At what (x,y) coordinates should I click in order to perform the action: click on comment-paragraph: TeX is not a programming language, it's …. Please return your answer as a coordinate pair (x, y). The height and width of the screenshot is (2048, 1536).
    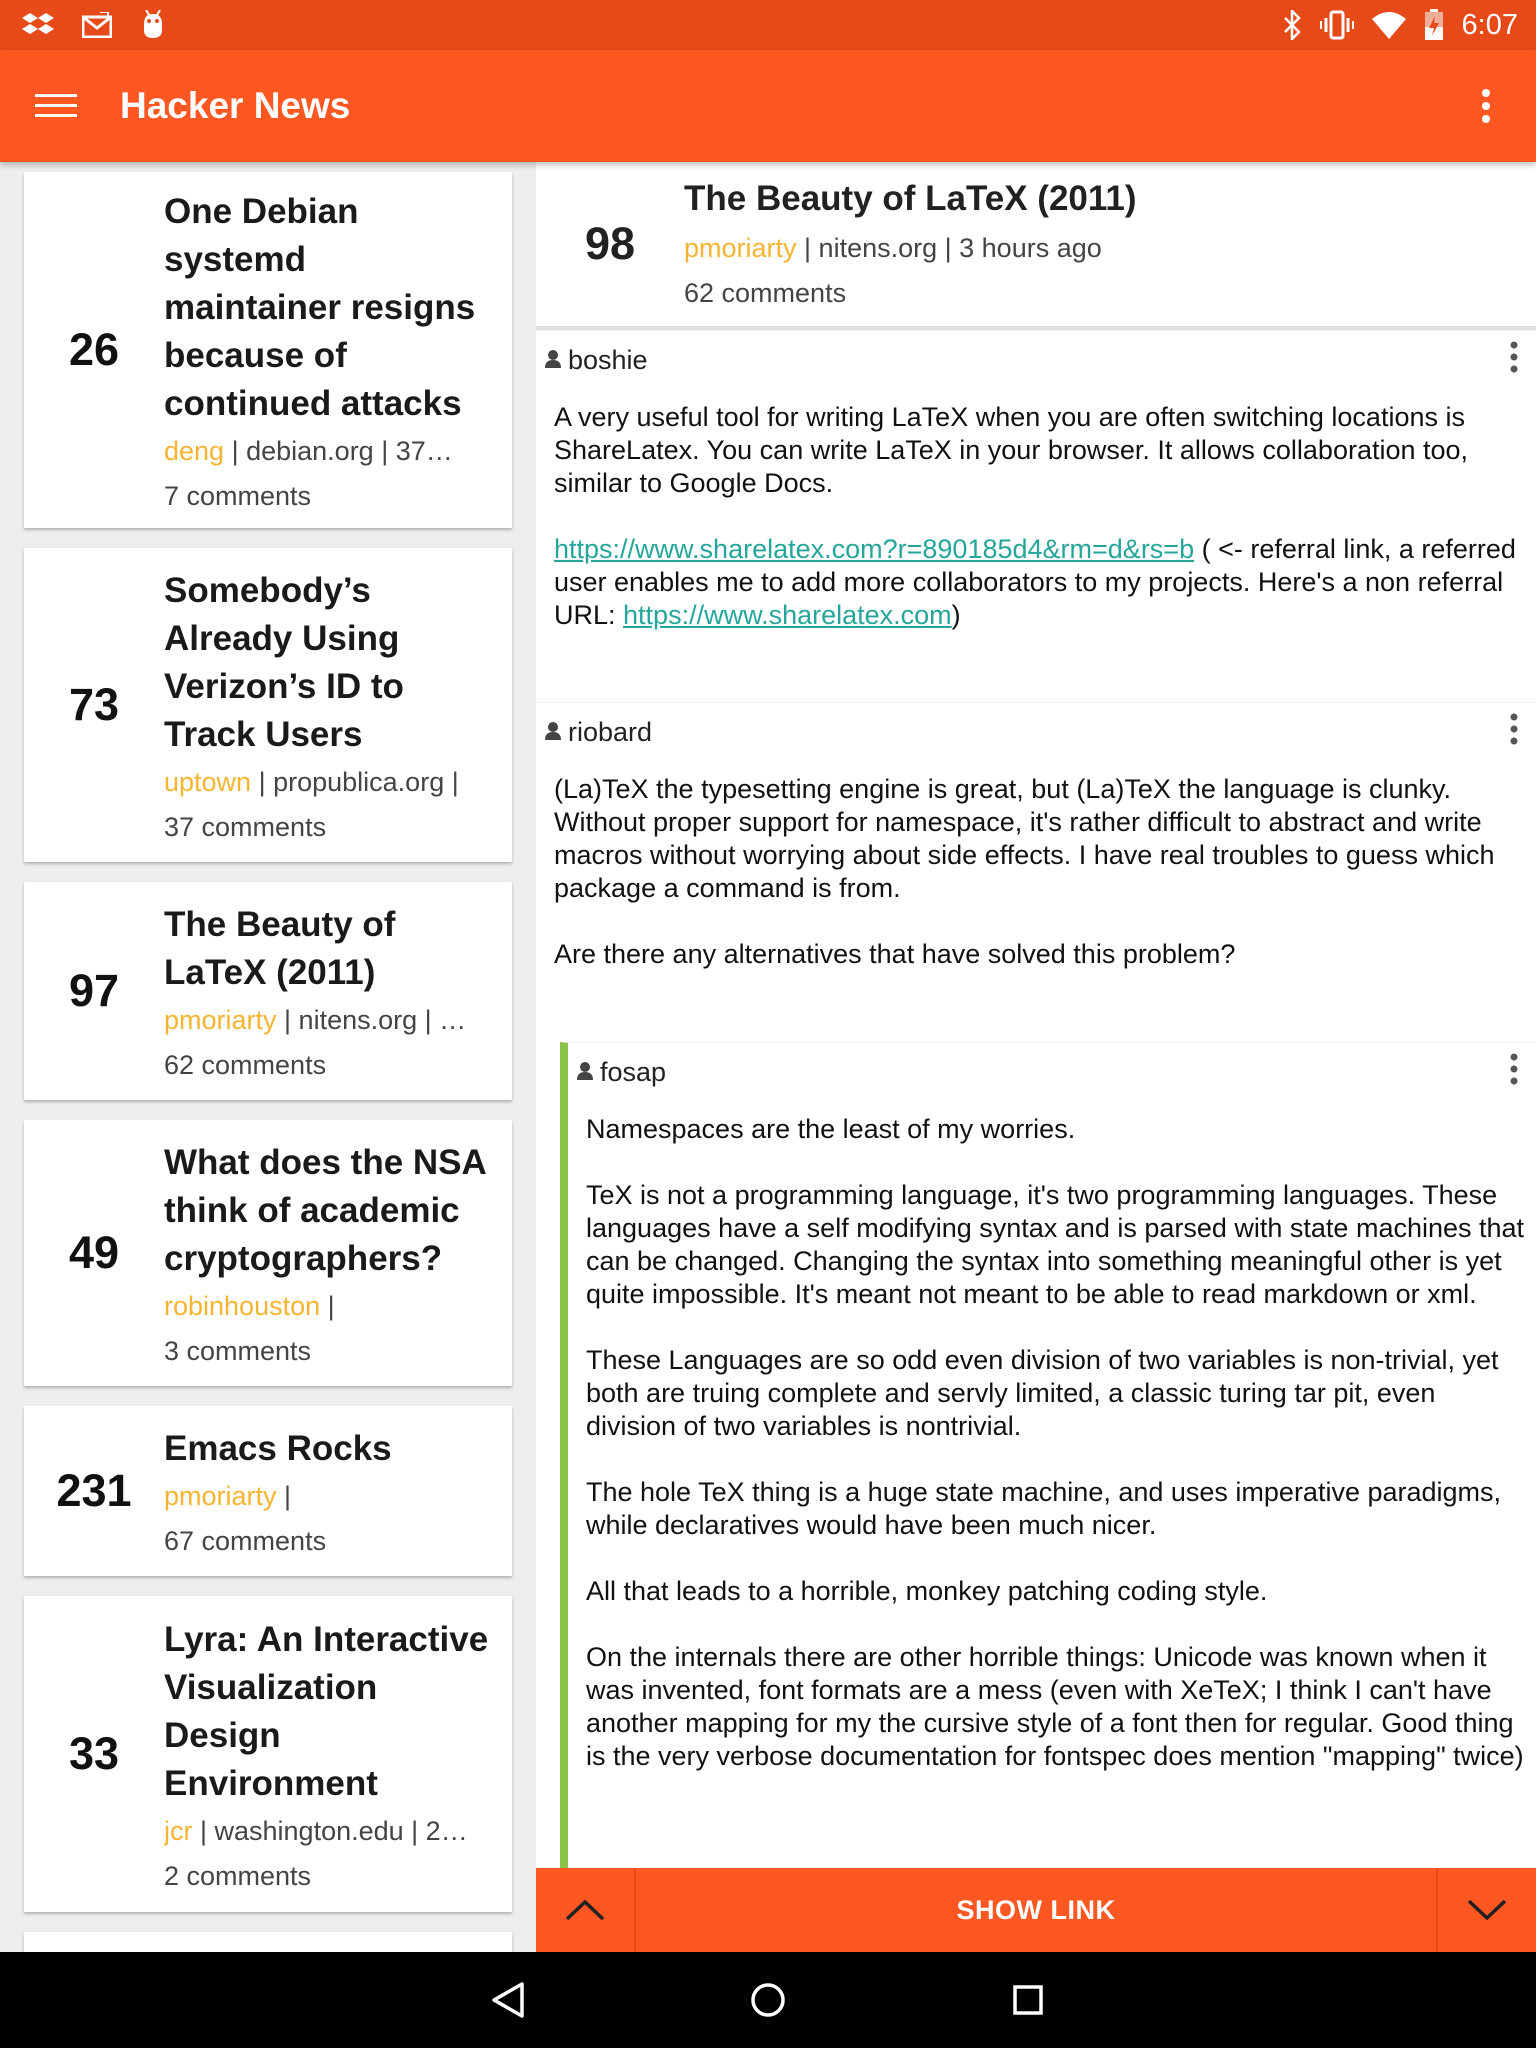
    Looking at the image, I should click on (1055, 1244).